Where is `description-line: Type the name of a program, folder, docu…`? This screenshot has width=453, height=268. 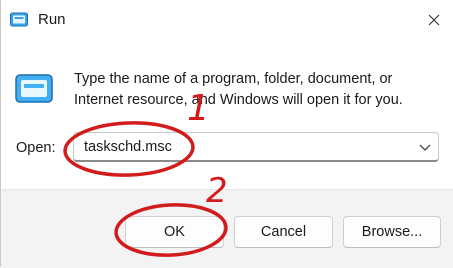 description-line: Type the name of a program, folder, docu… is located at coordinates (233, 79).